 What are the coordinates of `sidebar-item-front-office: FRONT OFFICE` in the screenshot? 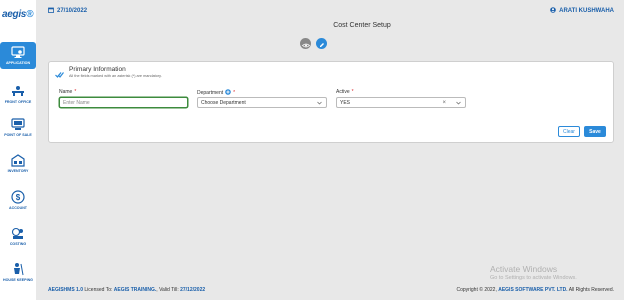 It's located at (18, 94).